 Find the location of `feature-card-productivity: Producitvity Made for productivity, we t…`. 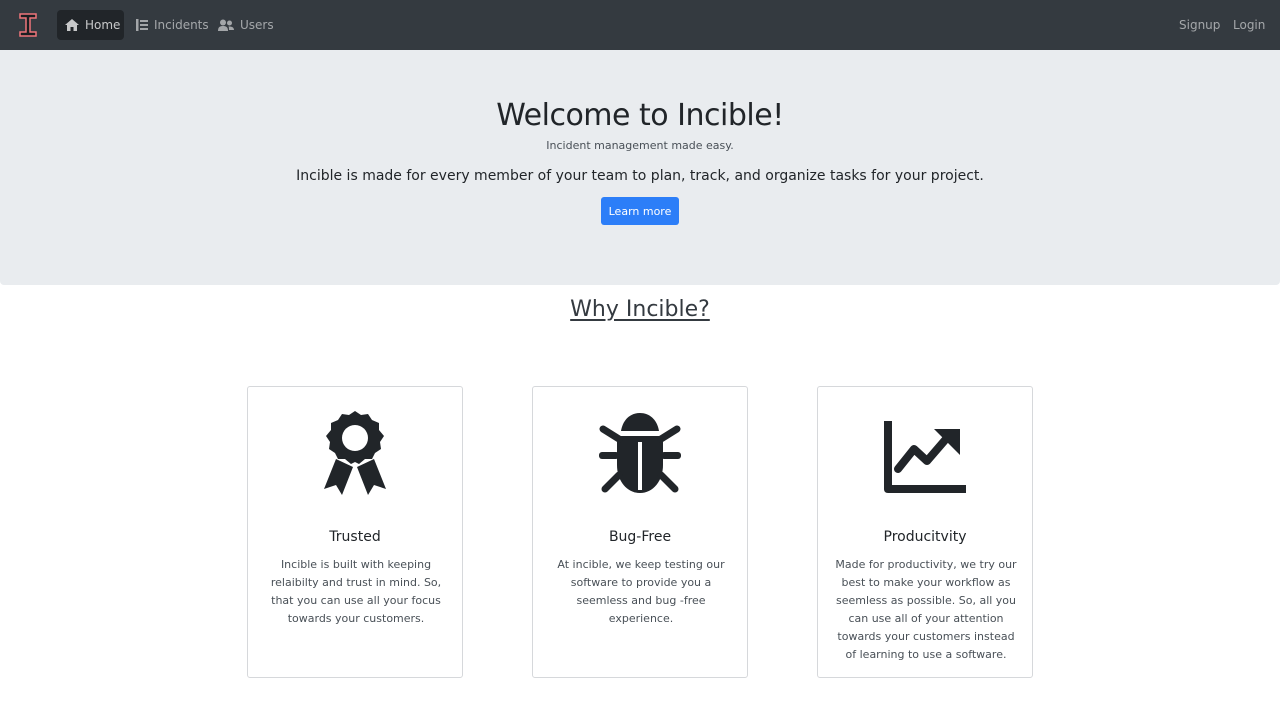

feature-card-productivity: Producitvity Made for productivity, we t… is located at coordinates (925, 532).